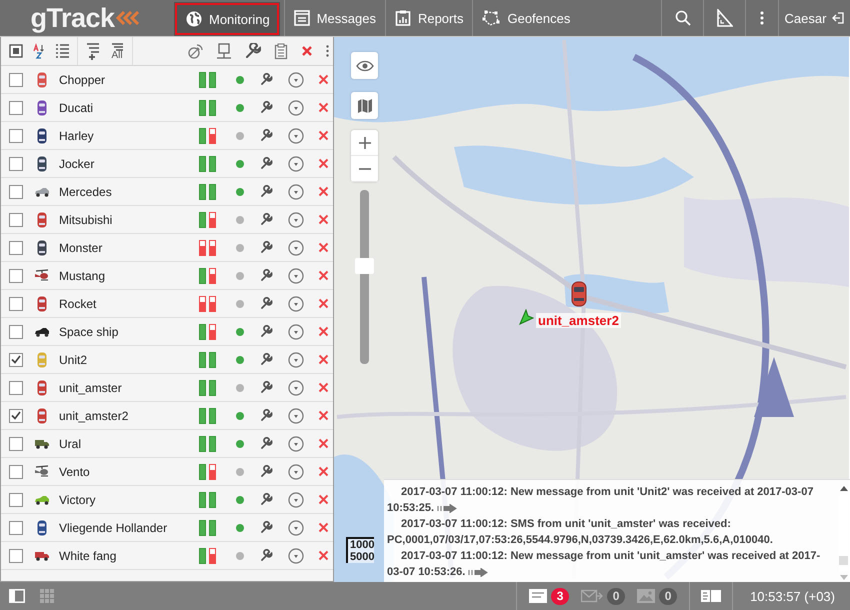 The width and height of the screenshot is (850, 610). Describe the element at coordinates (126, 415) in the screenshot. I see `unit-name: unit_amster2` at that location.